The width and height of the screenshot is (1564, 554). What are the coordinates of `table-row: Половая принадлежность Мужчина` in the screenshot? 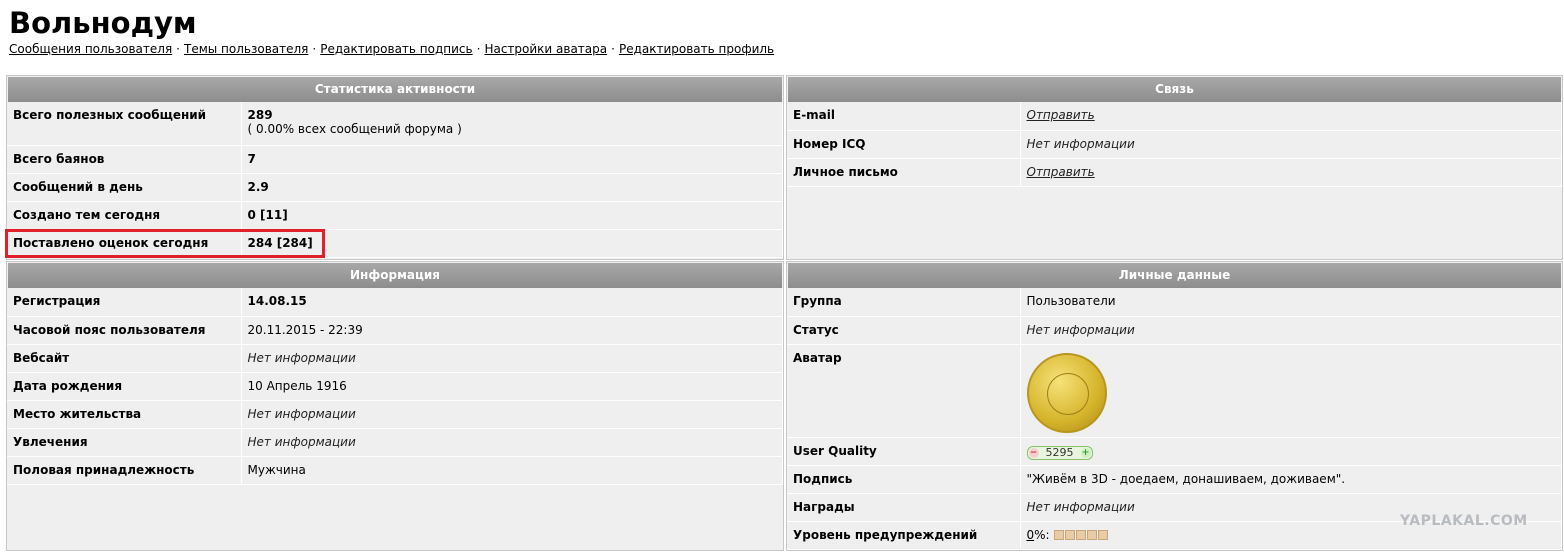 It's located at (395, 470).